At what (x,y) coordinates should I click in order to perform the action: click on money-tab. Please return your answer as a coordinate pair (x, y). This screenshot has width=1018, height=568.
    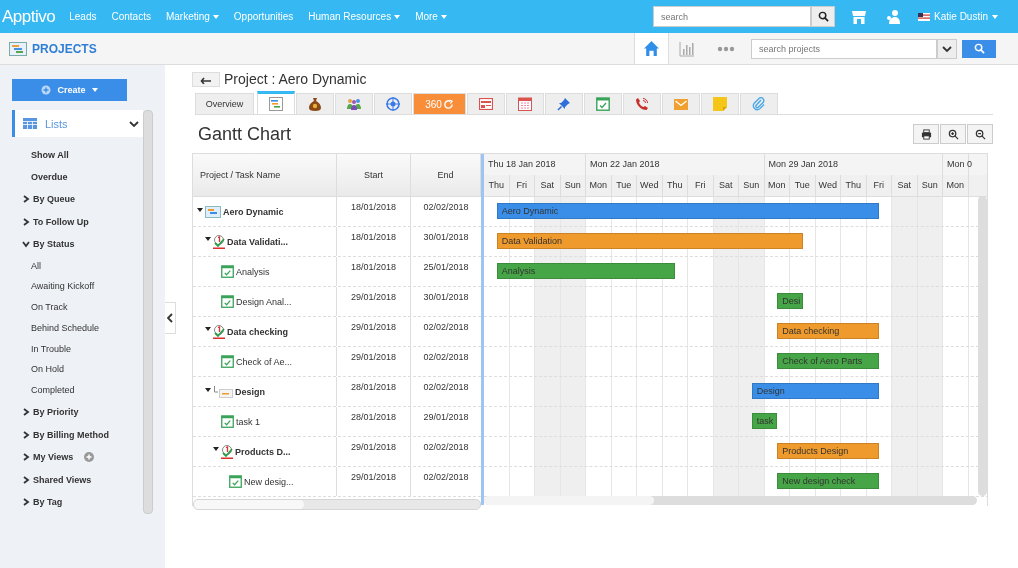
    Looking at the image, I should click on (315, 103).